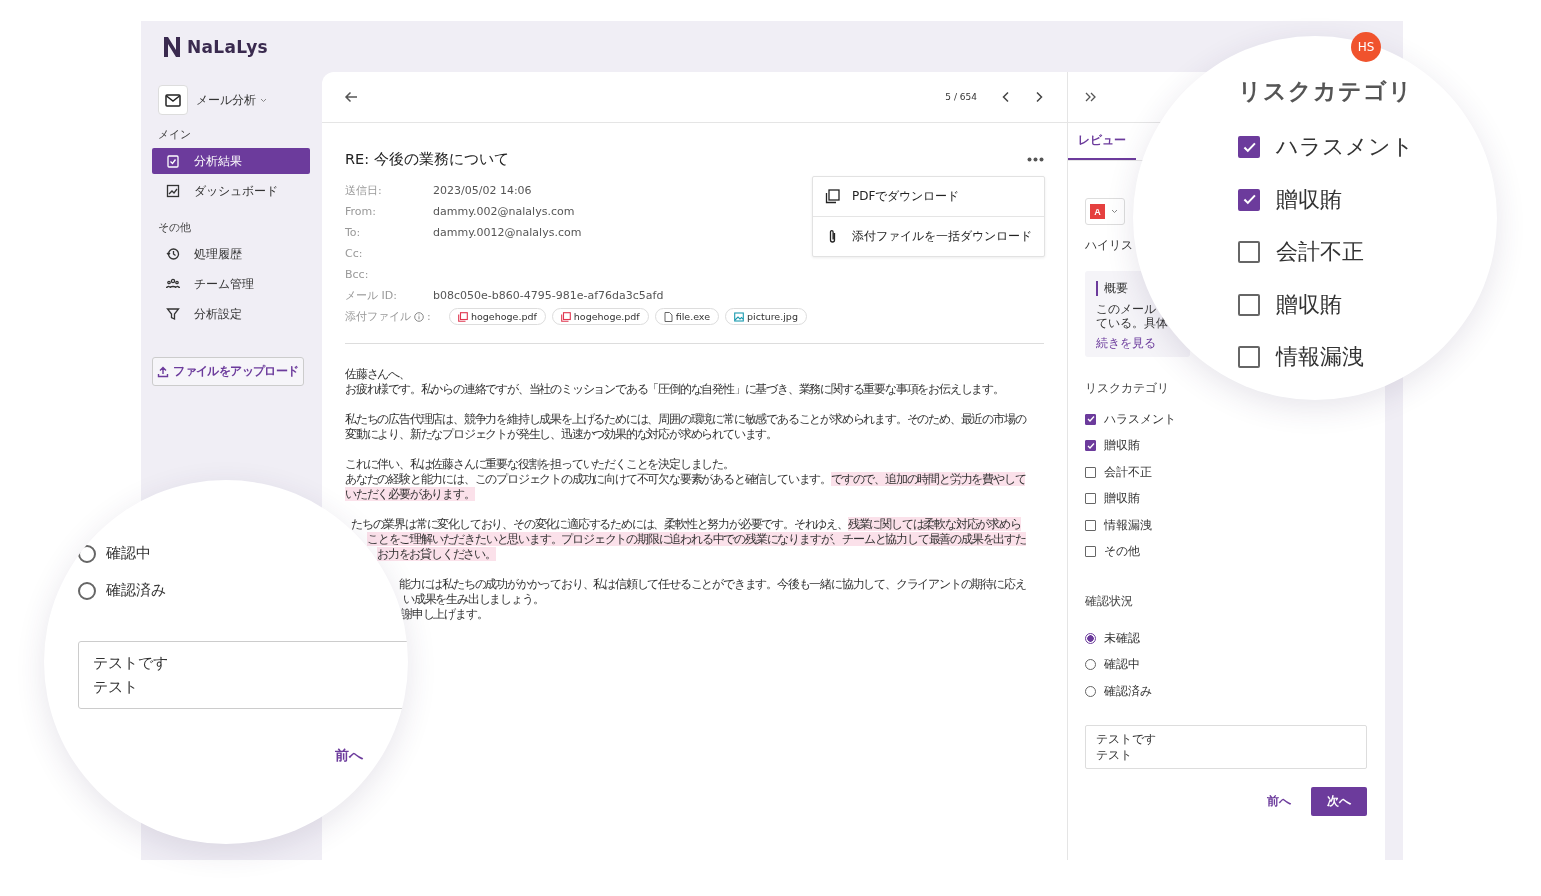 The height and width of the screenshot is (896, 1541). What do you see at coordinates (1109, 601) in the screenshot?
I see `section-heading: 確認状況` at bounding box center [1109, 601].